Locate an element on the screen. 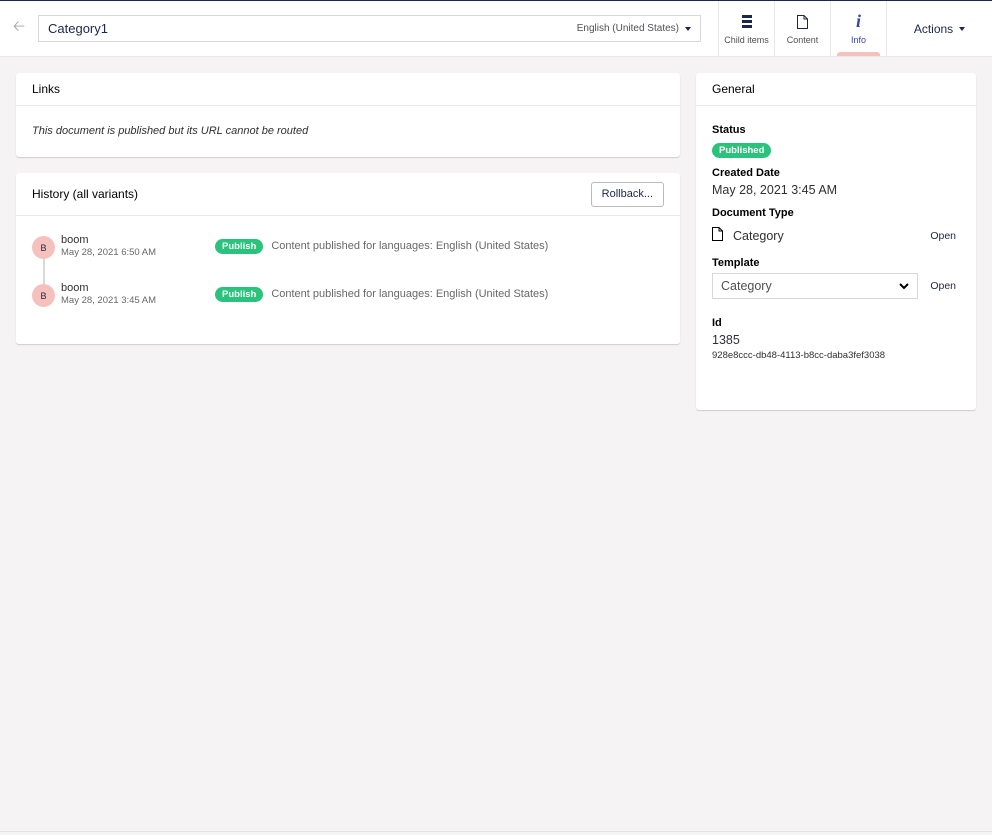 Image resolution: width=992 pixels, height=835 pixels. general-title: General is located at coordinates (733, 89).